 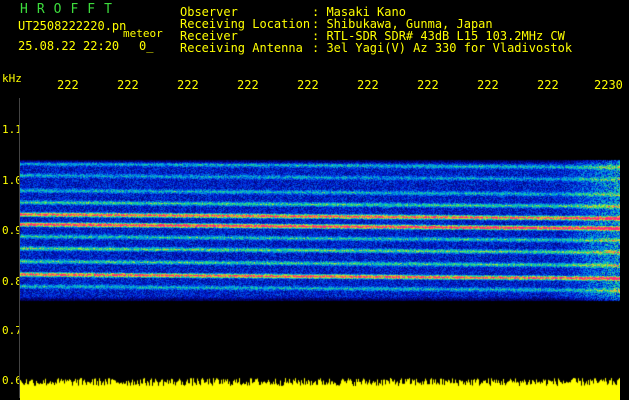 I want to click on mode-label: meteor, so click(x=143, y=33).